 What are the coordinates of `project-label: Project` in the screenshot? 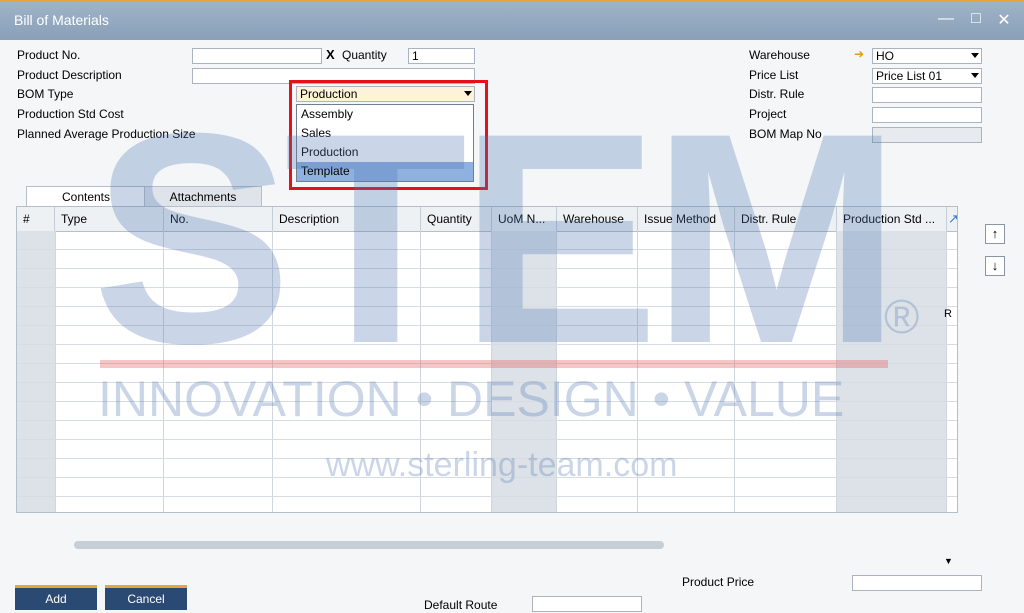 It's located at (768, 114).